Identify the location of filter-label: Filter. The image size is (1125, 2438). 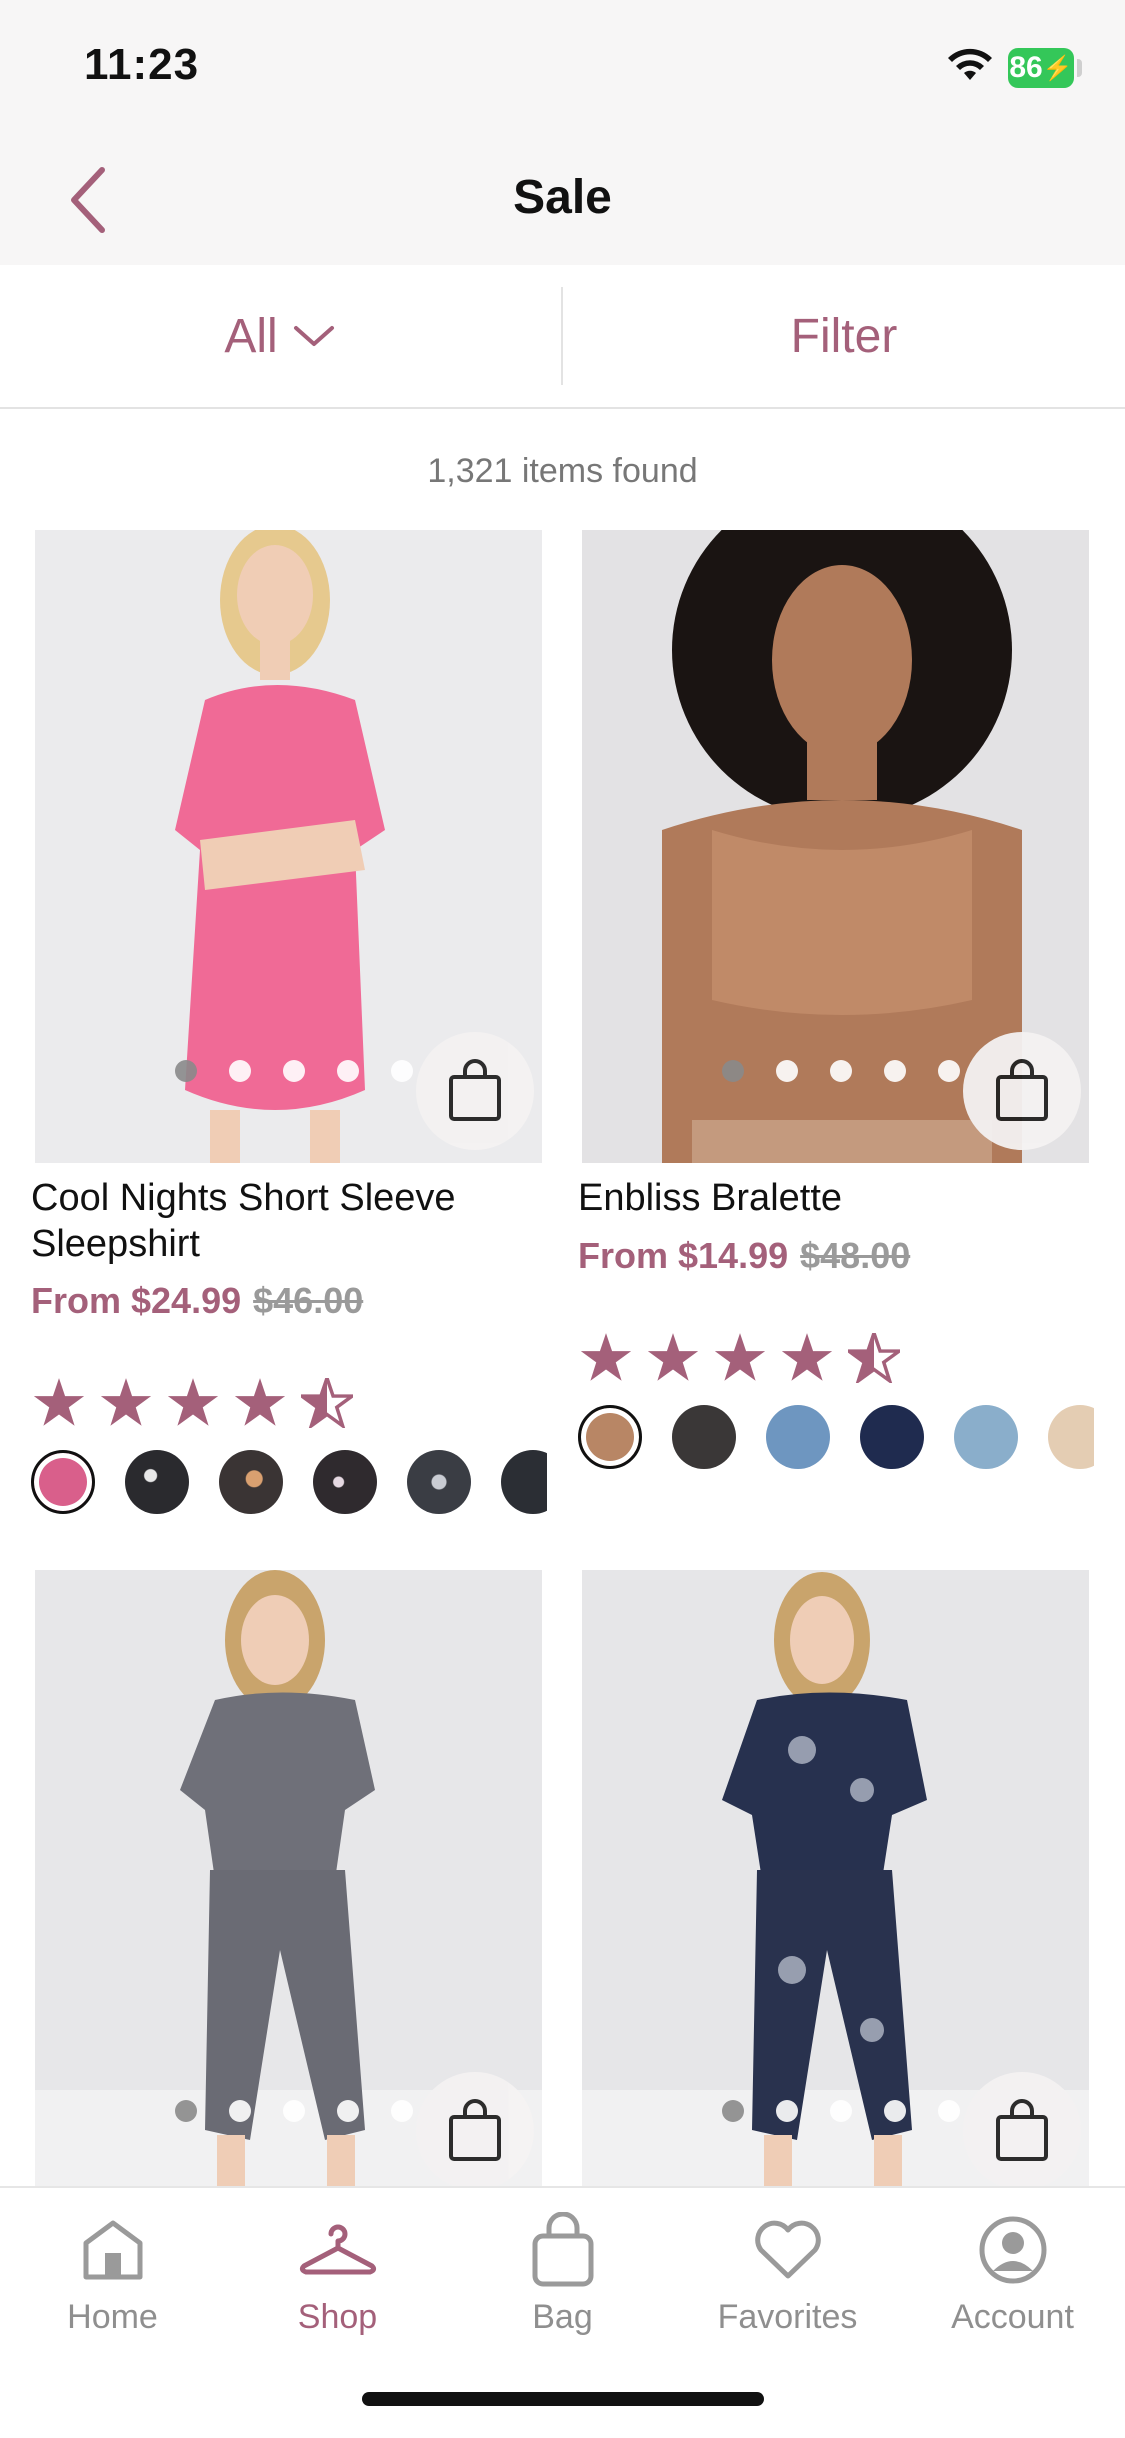
(844, 336).